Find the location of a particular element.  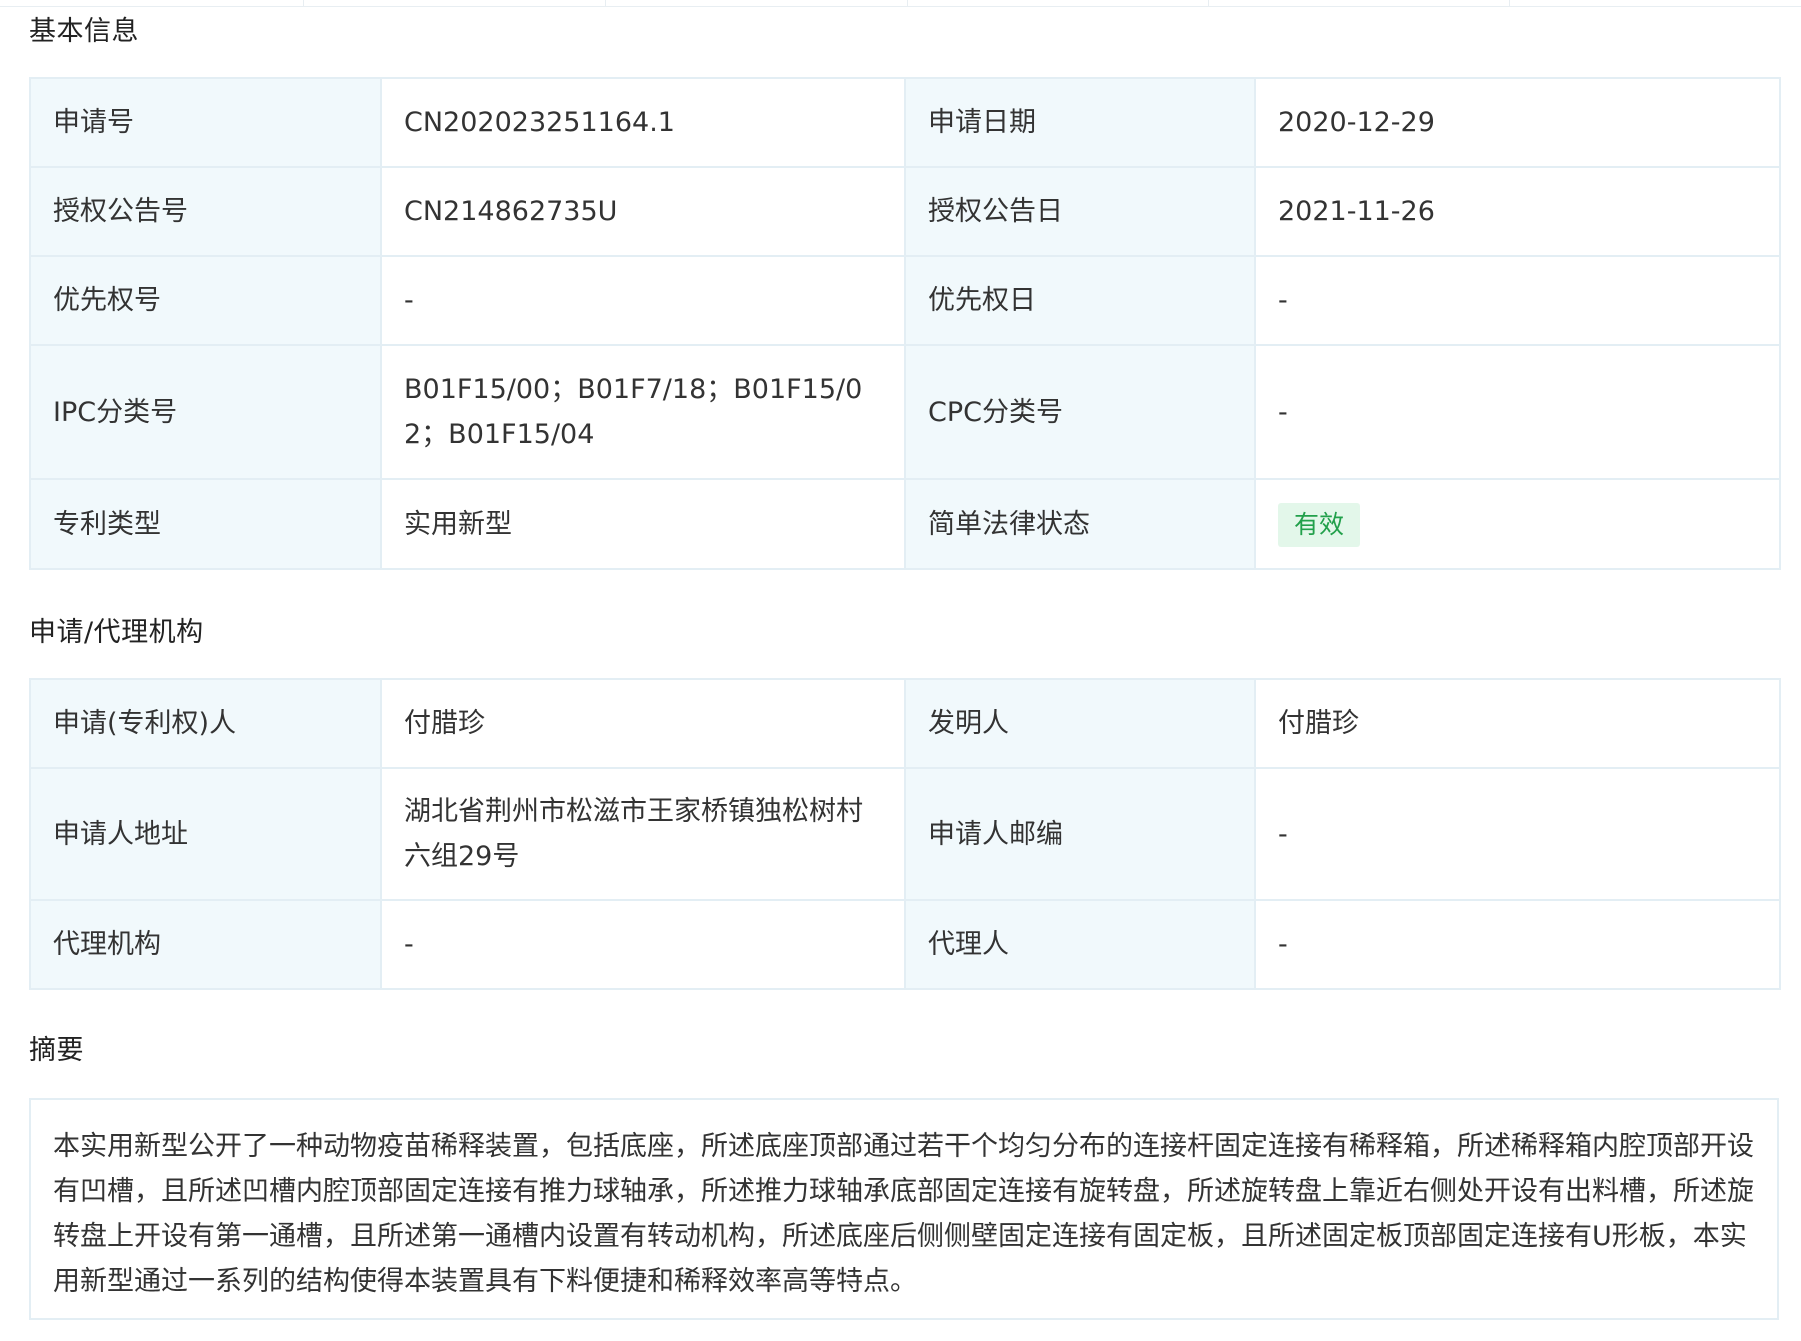

table-row: 代理机构 - 代理人 - is located at coordinates (905, 944).